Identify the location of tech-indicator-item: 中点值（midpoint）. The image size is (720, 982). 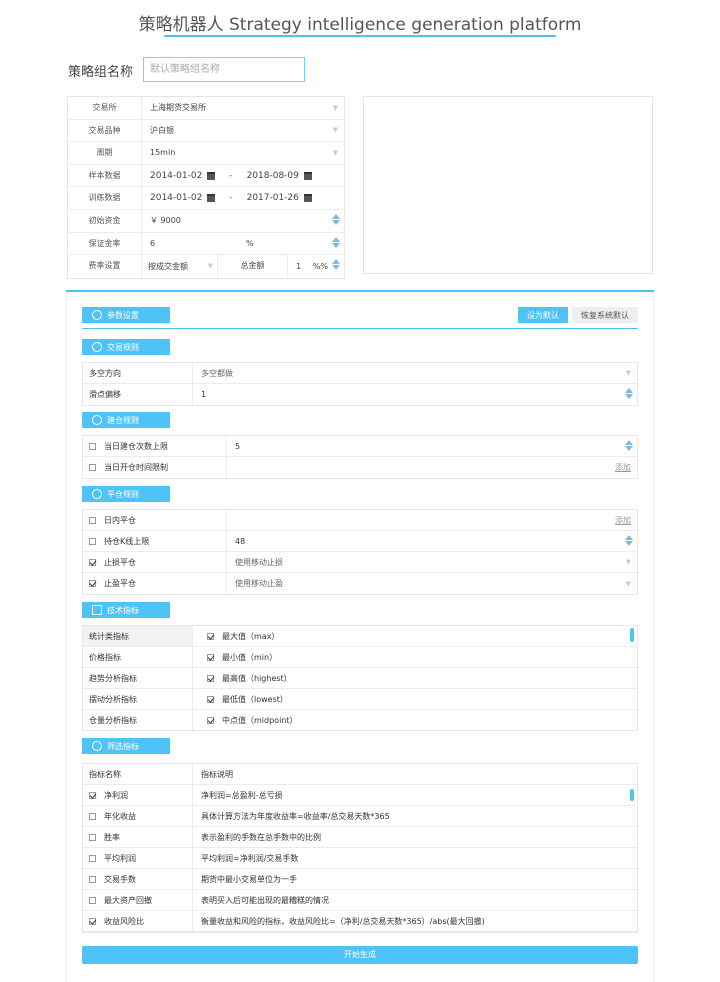
(415, 720).